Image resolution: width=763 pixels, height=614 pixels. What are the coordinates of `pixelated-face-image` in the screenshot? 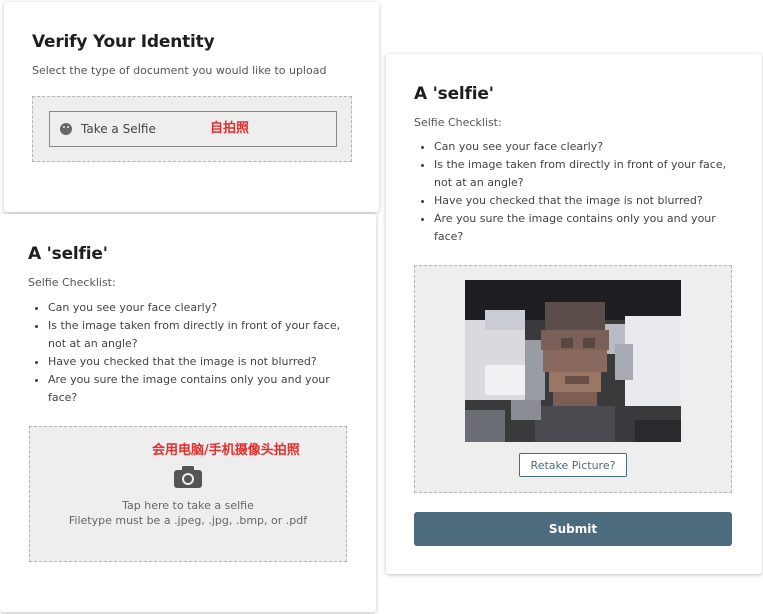 It's located at (573, 361).